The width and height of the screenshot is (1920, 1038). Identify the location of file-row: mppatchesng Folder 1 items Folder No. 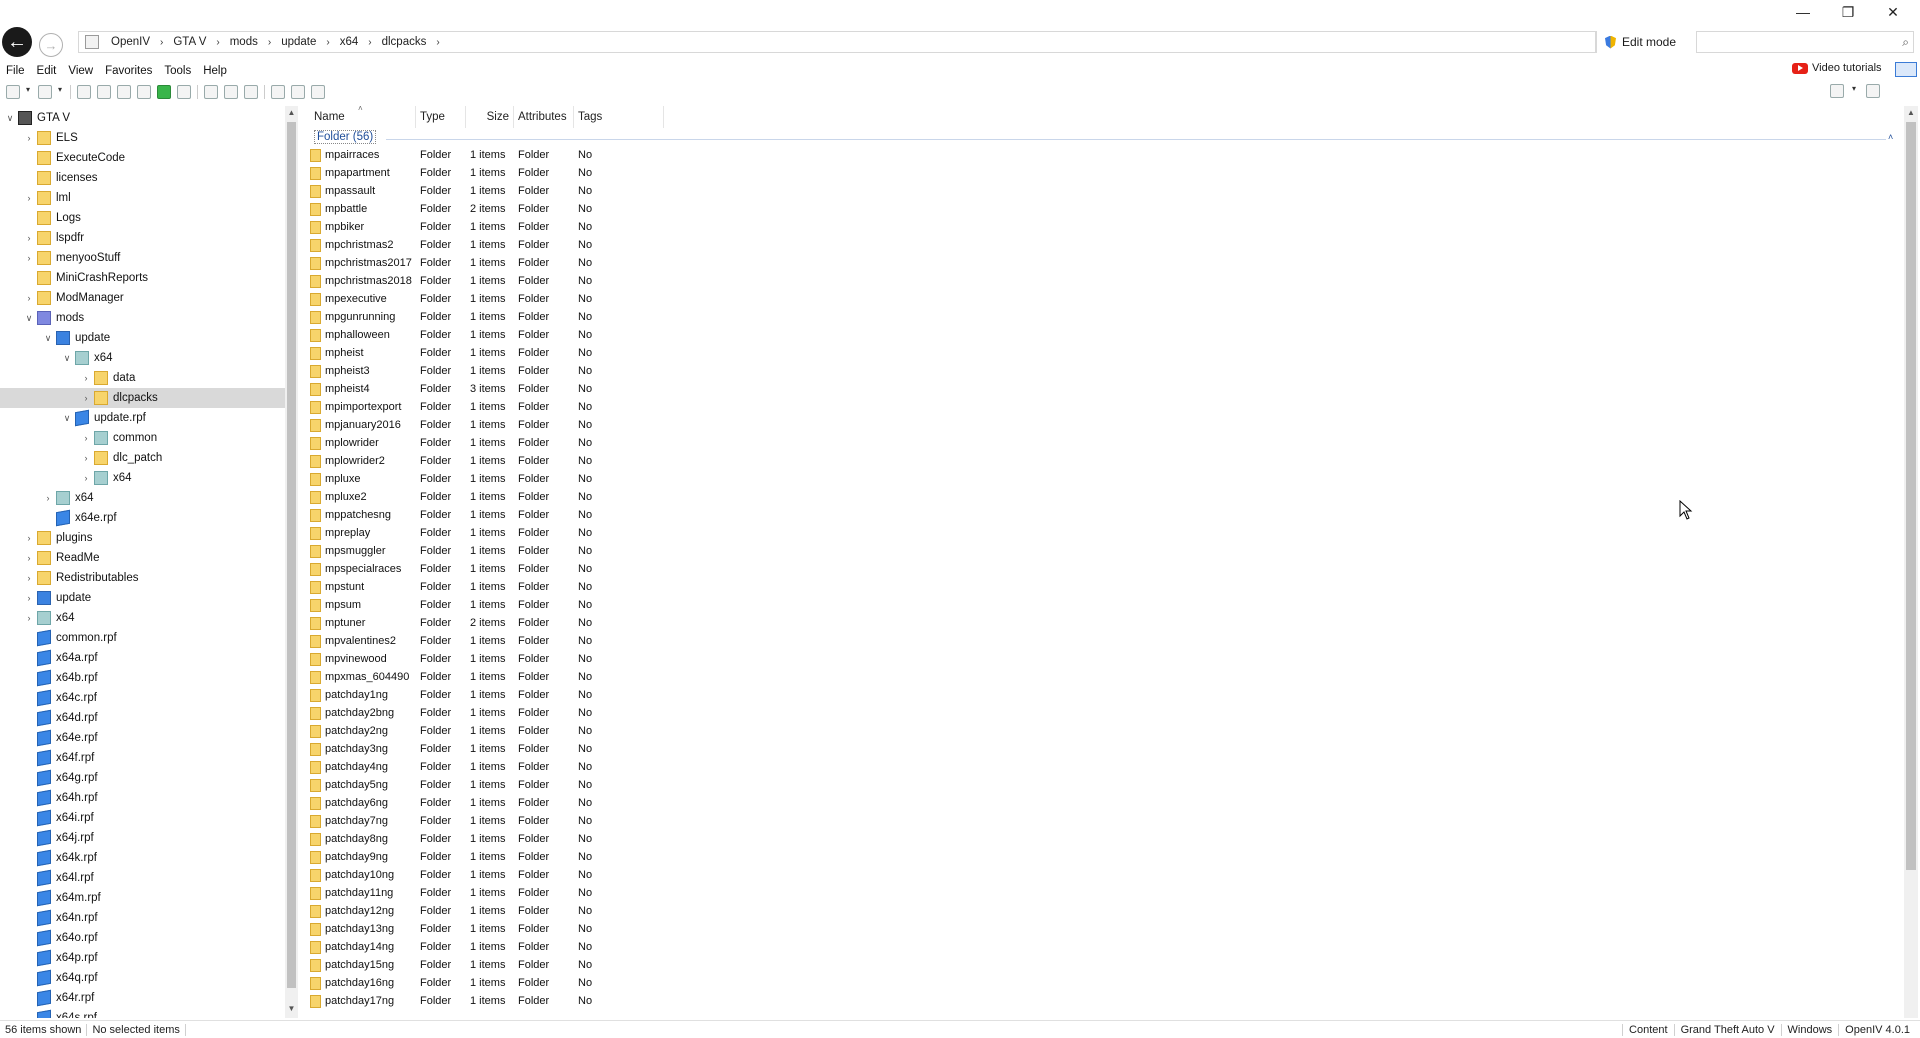
(500, 515).